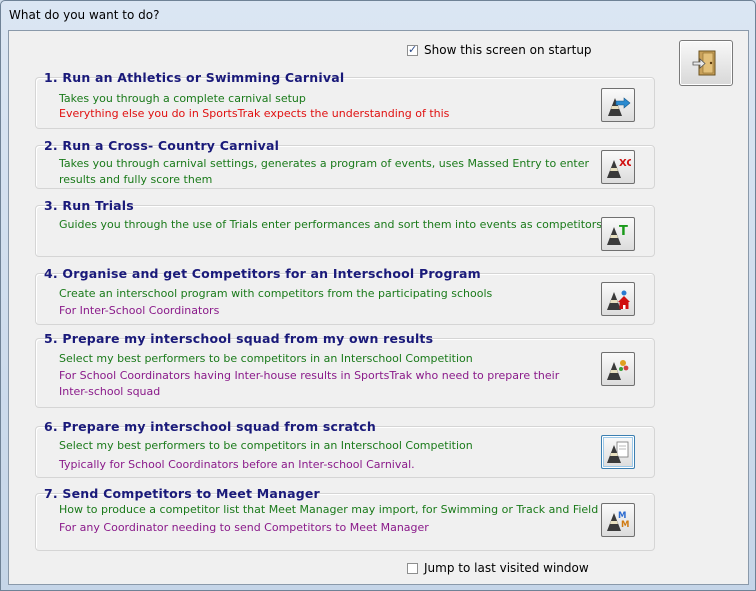 The width and height of the screenshot is (756, 591). I want to click on cone-arrow-icon, so click(619, 106).